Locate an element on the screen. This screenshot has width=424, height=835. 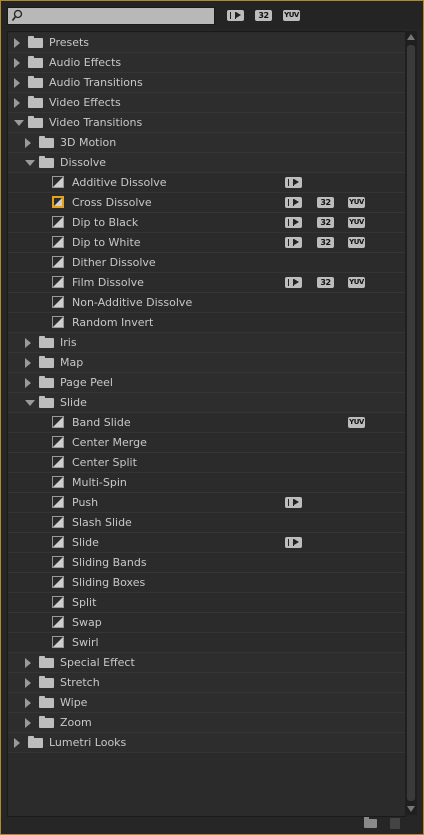
search-input is located at coordinates (111, 16).